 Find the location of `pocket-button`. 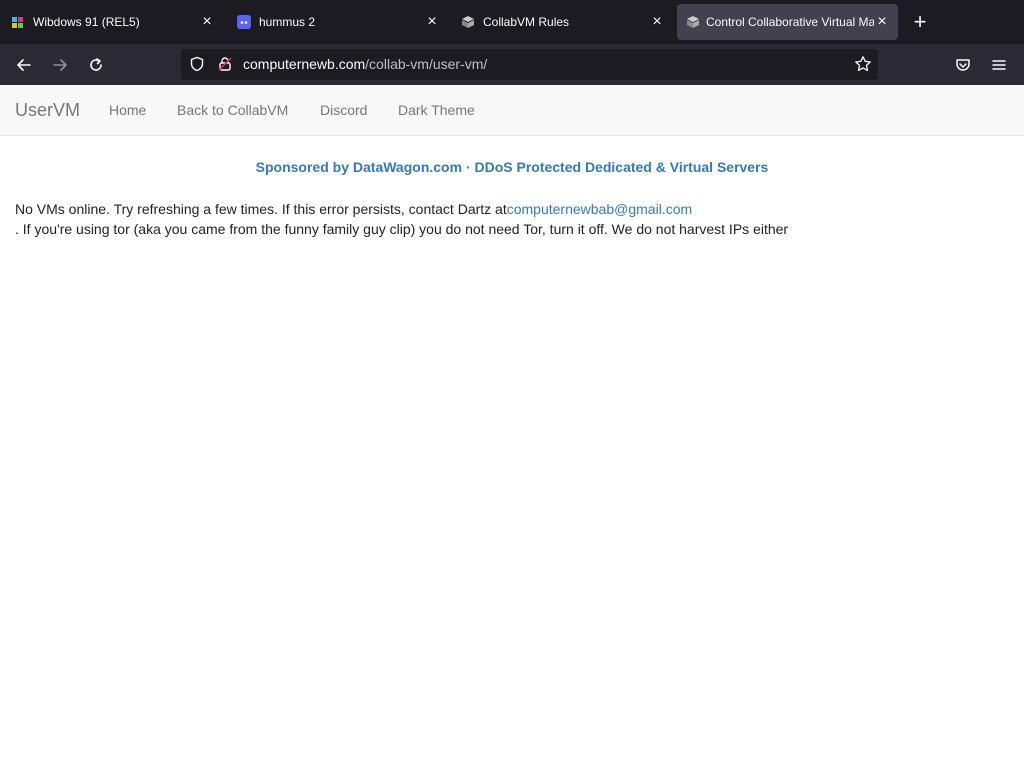

pocket-button is located at coordinates (963, 65).